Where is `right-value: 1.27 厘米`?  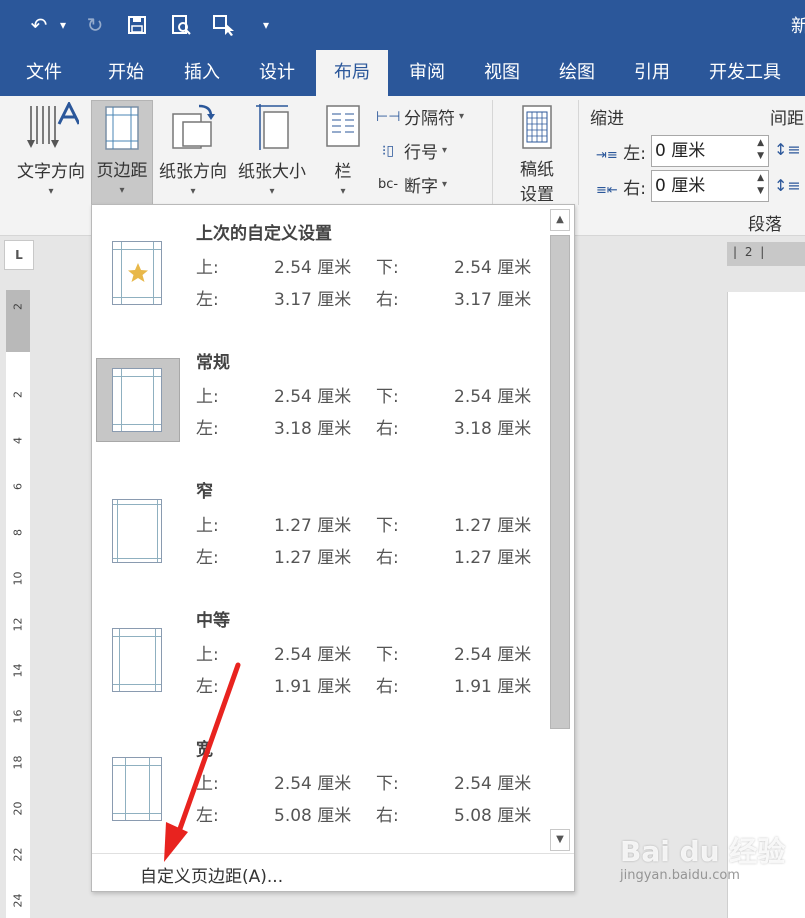
right-value: 1.27 厘米 is located at coordinates (493, 558).